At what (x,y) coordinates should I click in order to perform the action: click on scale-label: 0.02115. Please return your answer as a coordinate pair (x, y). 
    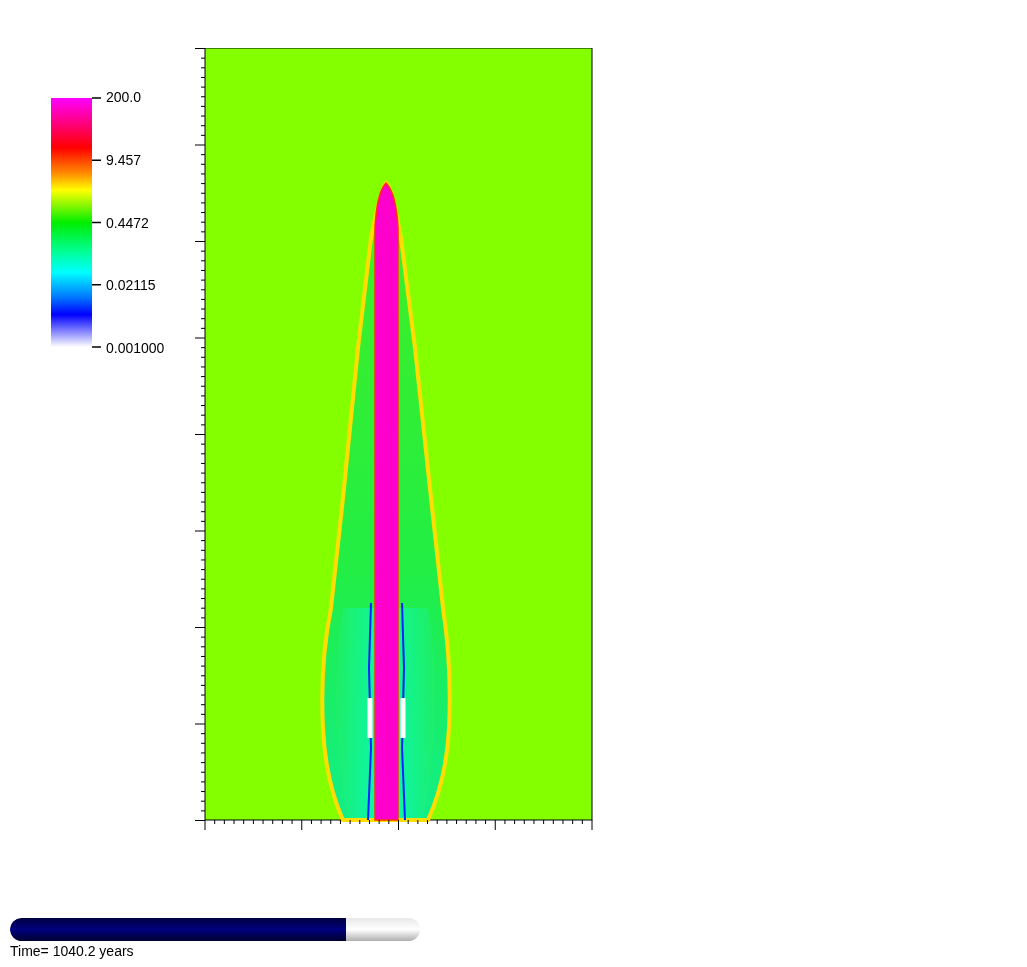
    Looking at the image, I should click on (131, 285).